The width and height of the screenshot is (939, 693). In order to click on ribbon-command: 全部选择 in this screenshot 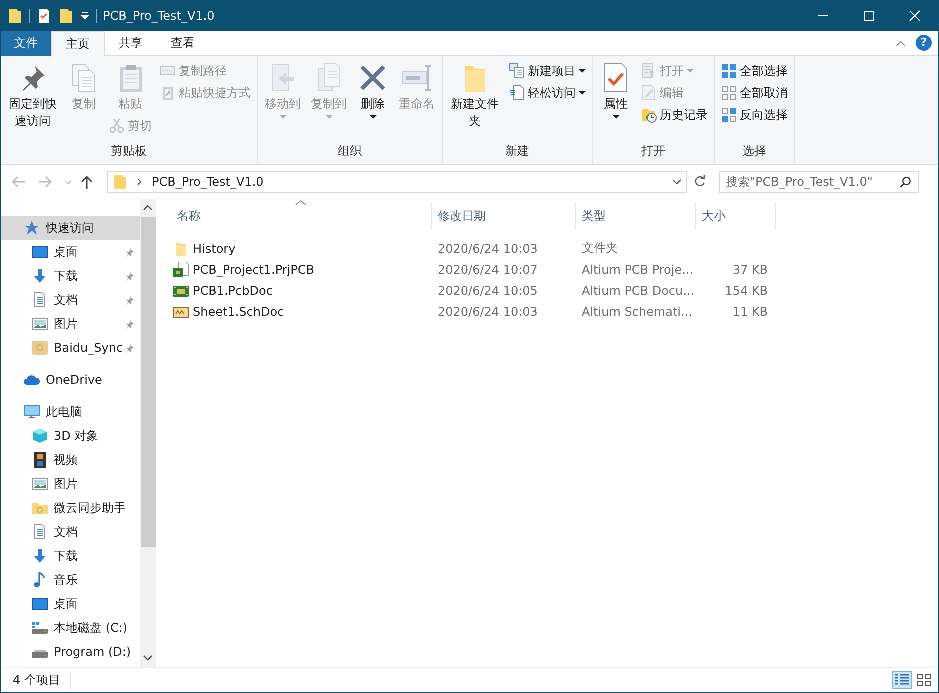, I will do `click(754, 71)`.